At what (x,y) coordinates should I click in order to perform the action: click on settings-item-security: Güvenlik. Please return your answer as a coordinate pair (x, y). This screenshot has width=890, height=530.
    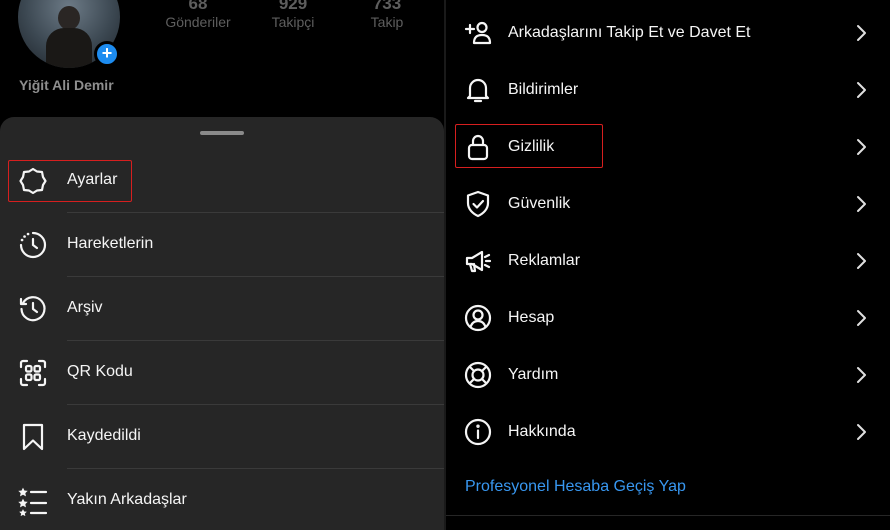
    Looking at the image, I should click on (668, 203).